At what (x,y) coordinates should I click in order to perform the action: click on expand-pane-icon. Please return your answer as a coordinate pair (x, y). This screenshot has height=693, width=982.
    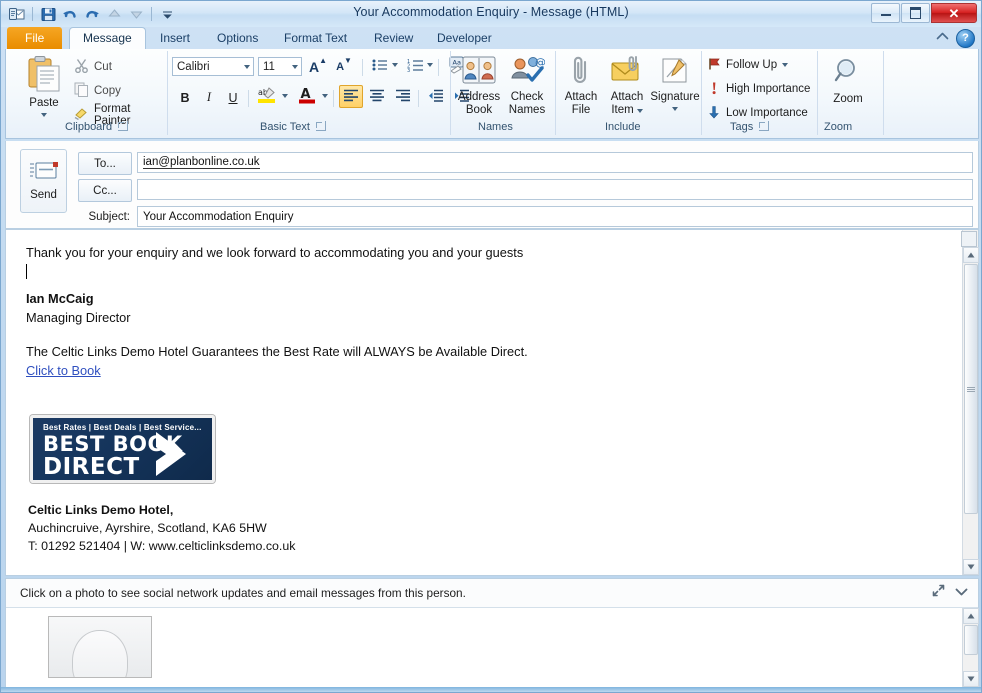
    Looking at the image, I should click on (938, 593).